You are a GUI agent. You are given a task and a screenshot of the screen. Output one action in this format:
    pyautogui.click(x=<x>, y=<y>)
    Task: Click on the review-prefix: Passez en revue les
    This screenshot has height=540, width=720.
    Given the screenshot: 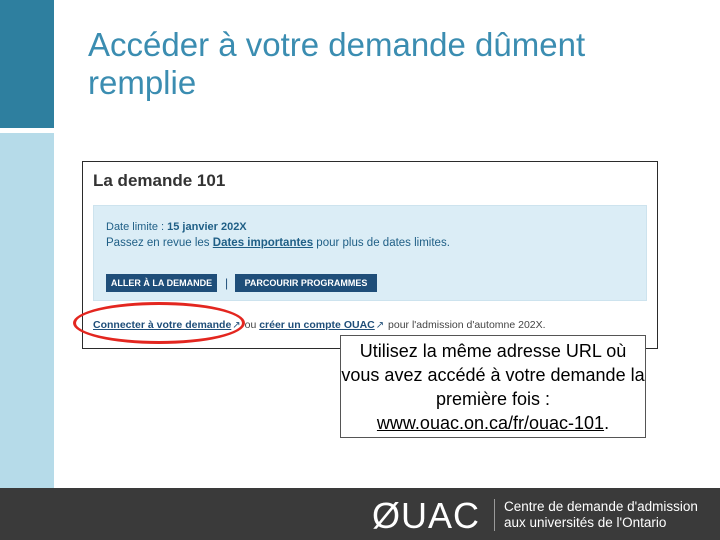 What is the action you would take?
    pyautogui.click(x=159, y=243)
    